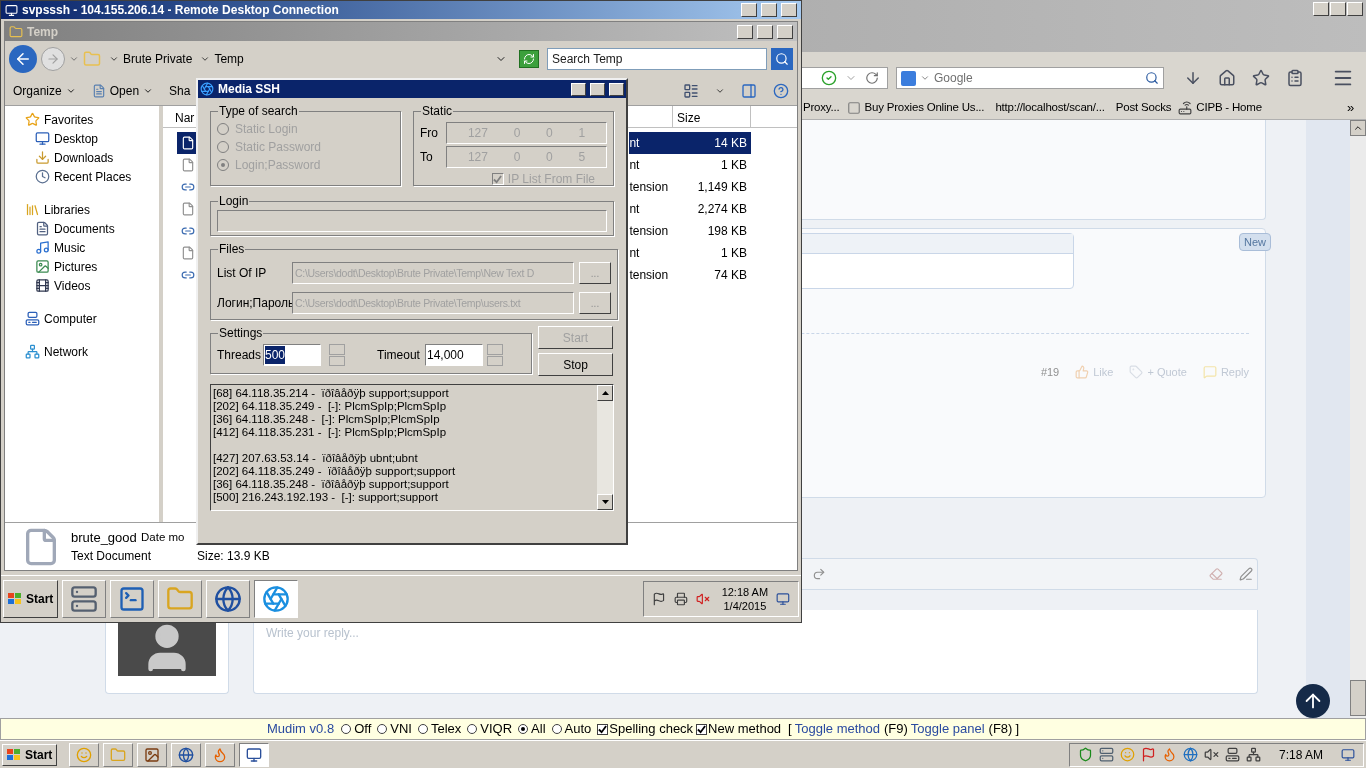 The height and width of the screenshot is (768, 1366). I want to click on field-value: 14,000, so click(445, 355).